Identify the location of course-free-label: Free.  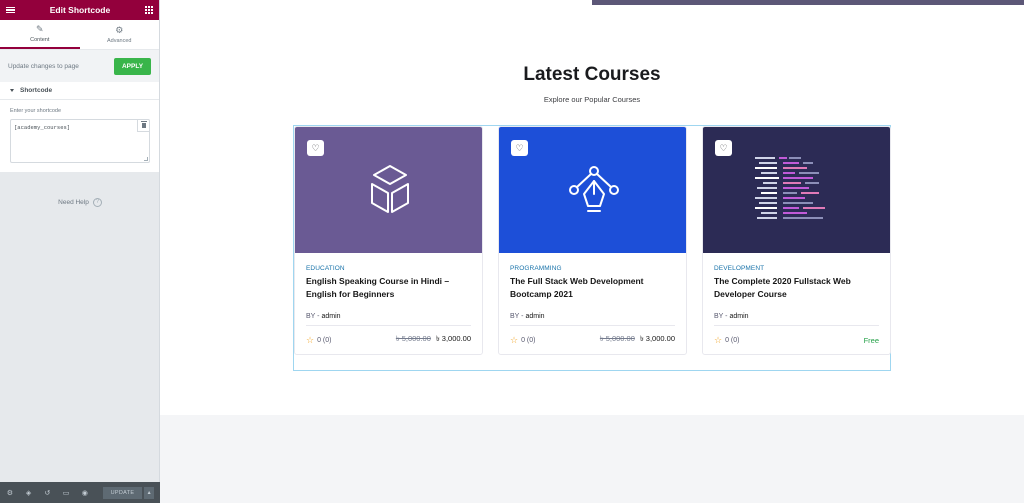
(871, 340).